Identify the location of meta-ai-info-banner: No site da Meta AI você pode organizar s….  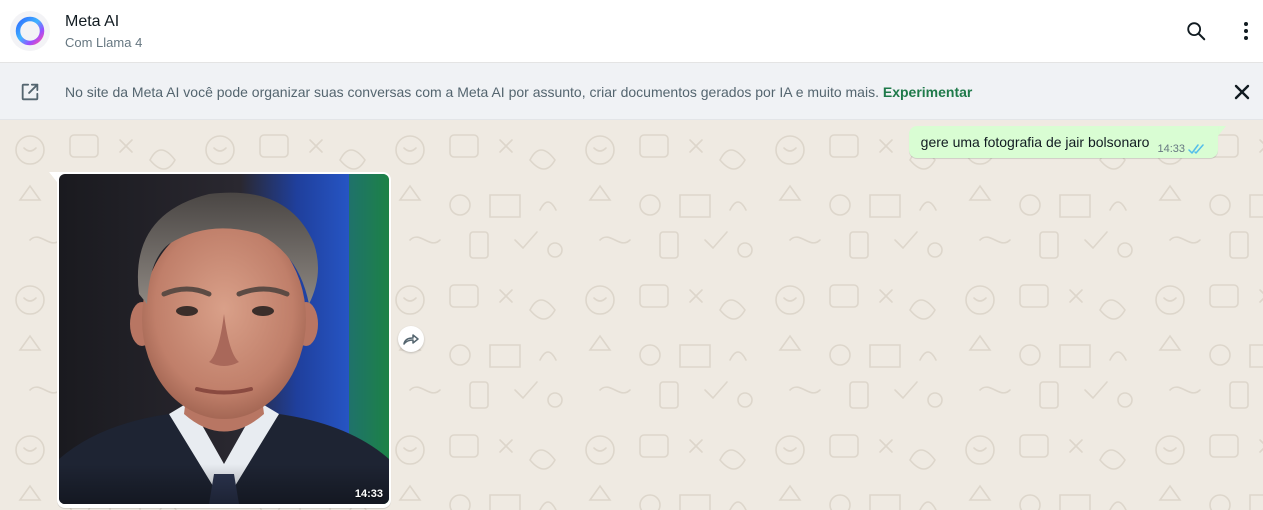
(631, 91).